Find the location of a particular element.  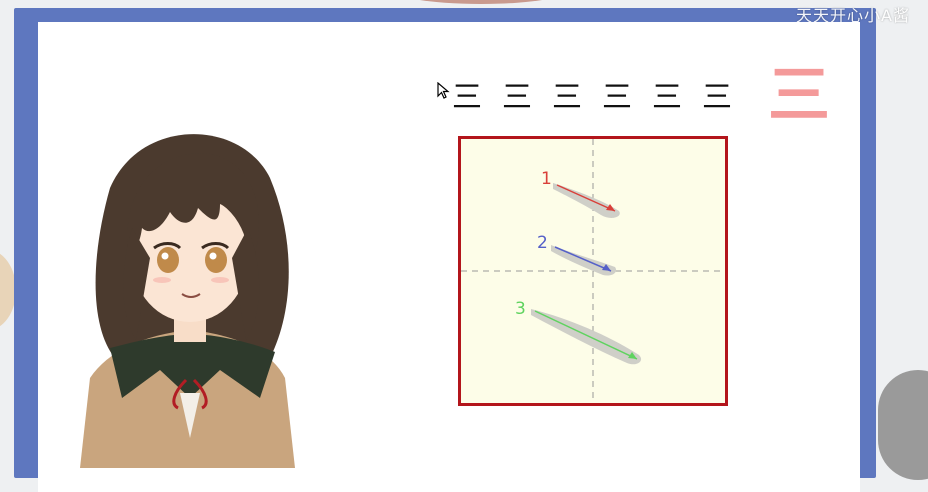

cursor-icon is located at coordinates (443, 90).